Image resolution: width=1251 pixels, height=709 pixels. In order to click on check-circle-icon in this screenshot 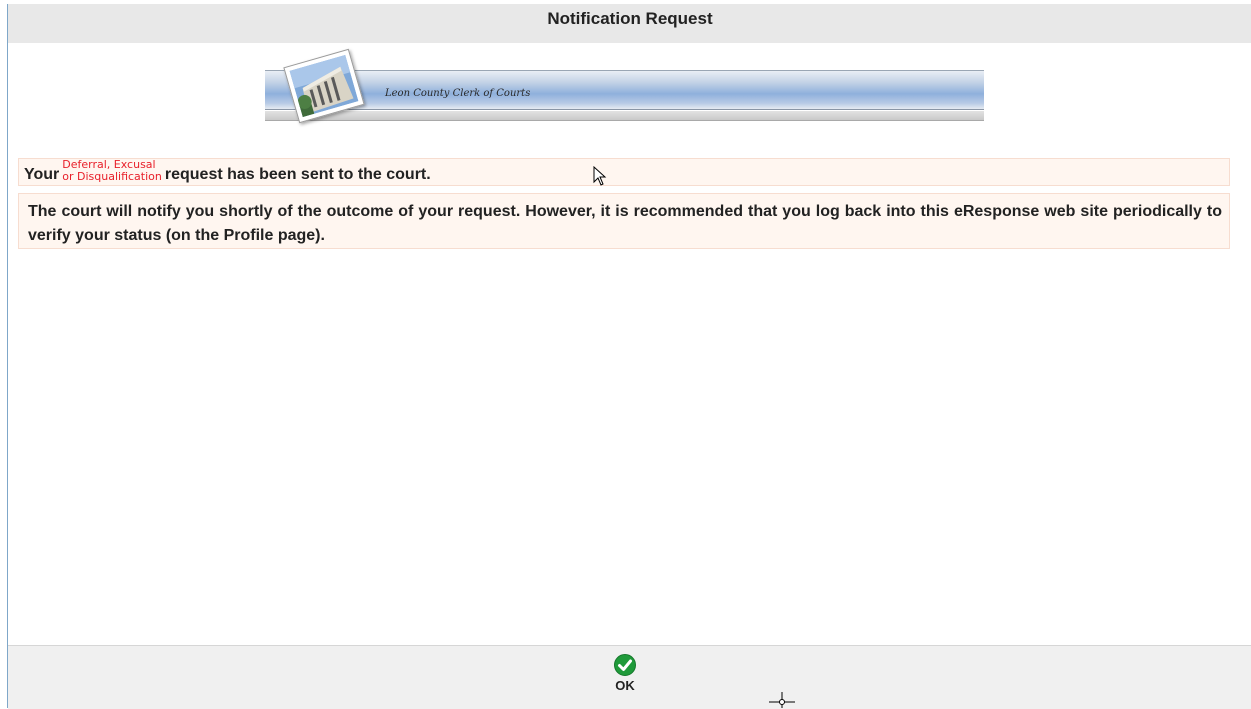, I will do `click(625, 665)`.